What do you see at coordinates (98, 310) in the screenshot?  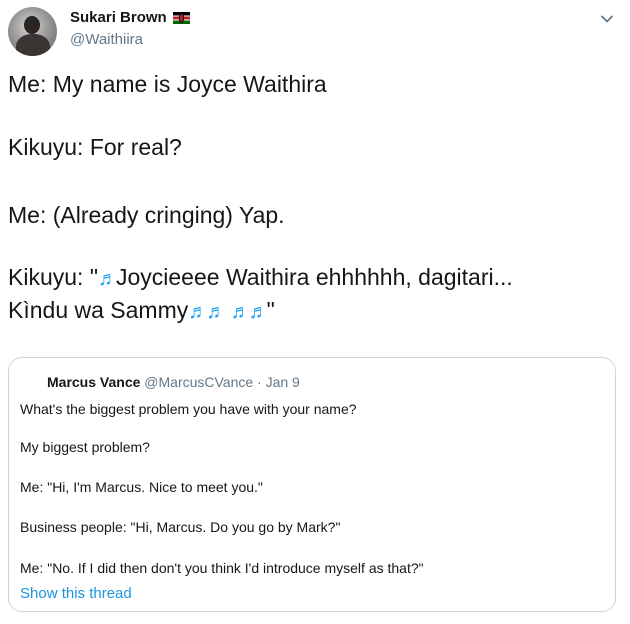 I see `tweet-line-5-start: Kìndu wa Sammy` at bounding box center [98, 310].